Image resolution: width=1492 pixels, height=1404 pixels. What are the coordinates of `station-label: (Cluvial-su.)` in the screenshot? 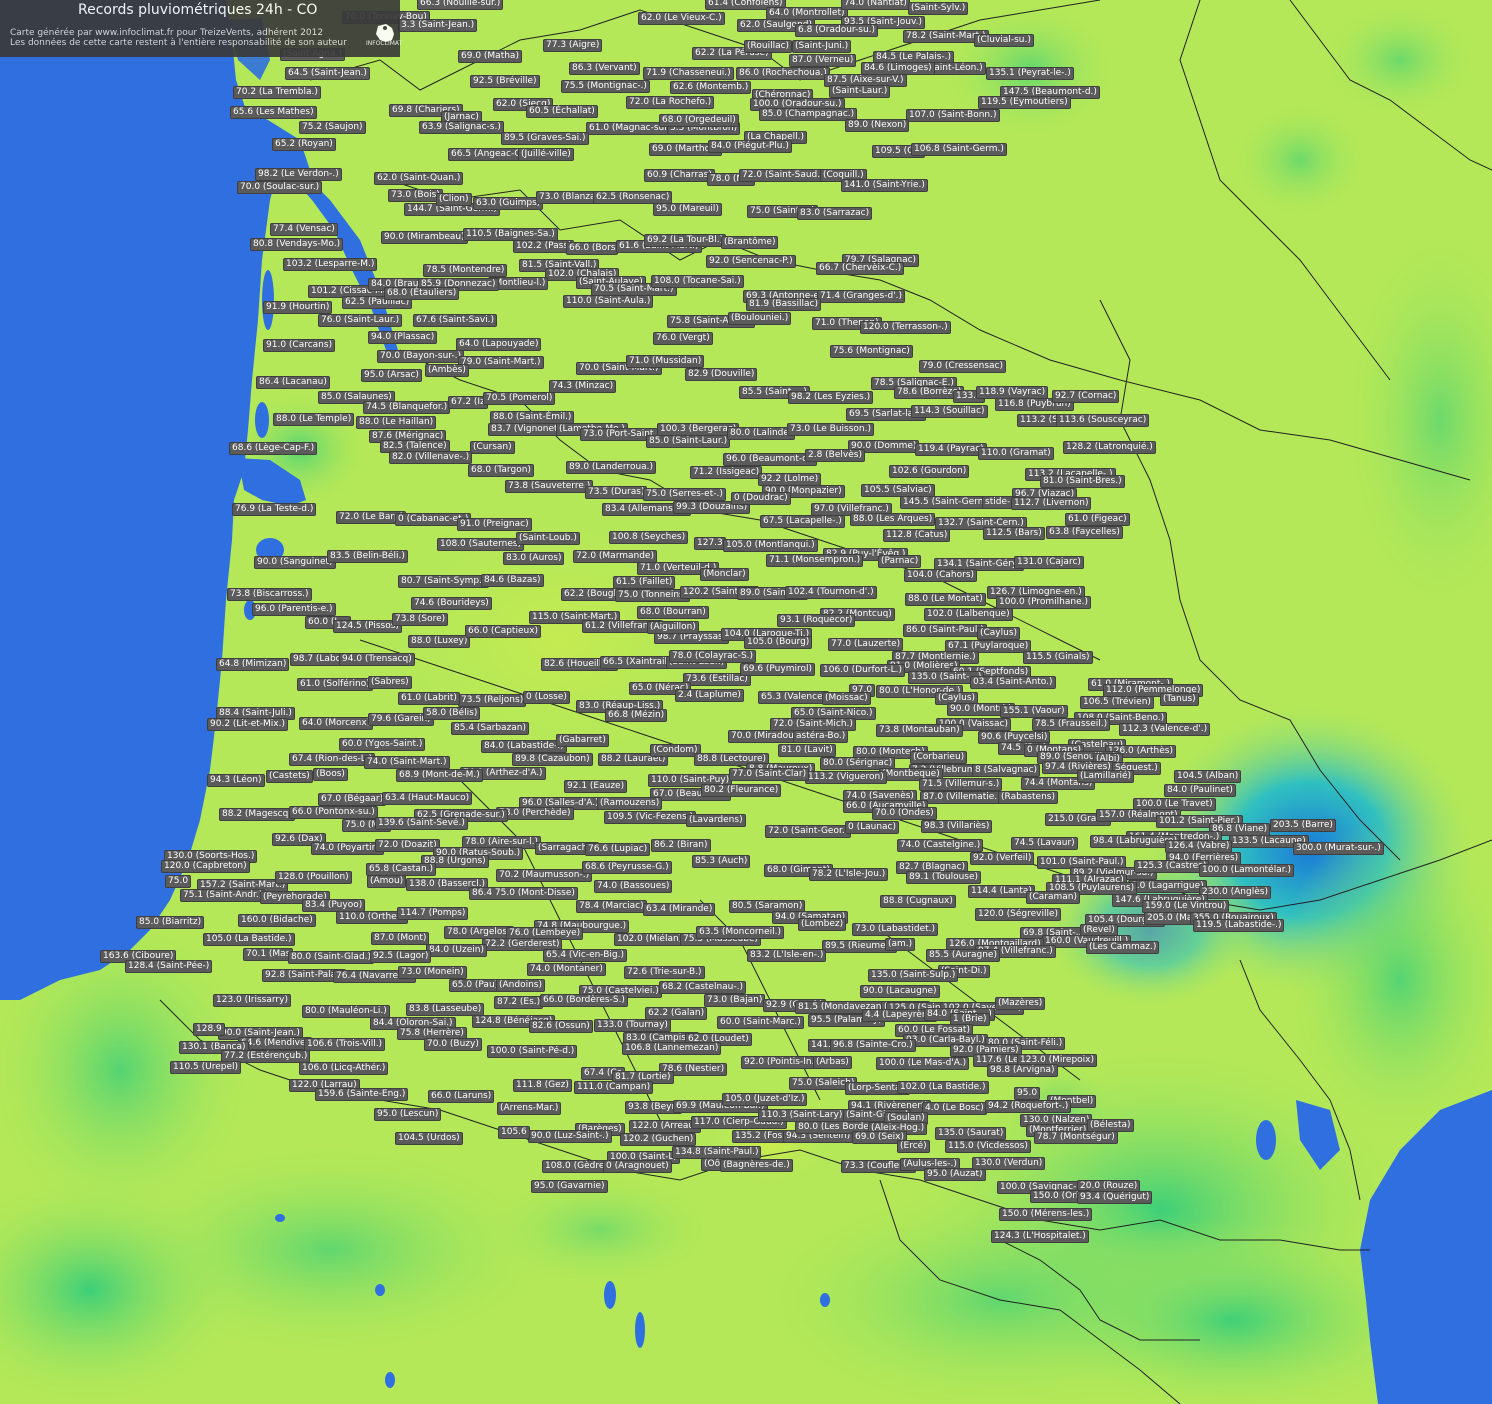 It's located at (1004, 40).